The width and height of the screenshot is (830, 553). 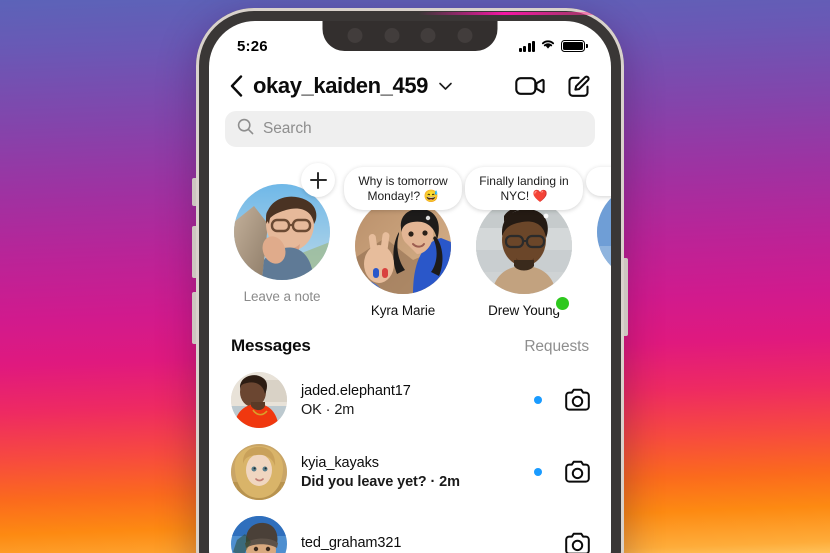 I want to click on search-placeholder: Search, so click(x=287, y=128).